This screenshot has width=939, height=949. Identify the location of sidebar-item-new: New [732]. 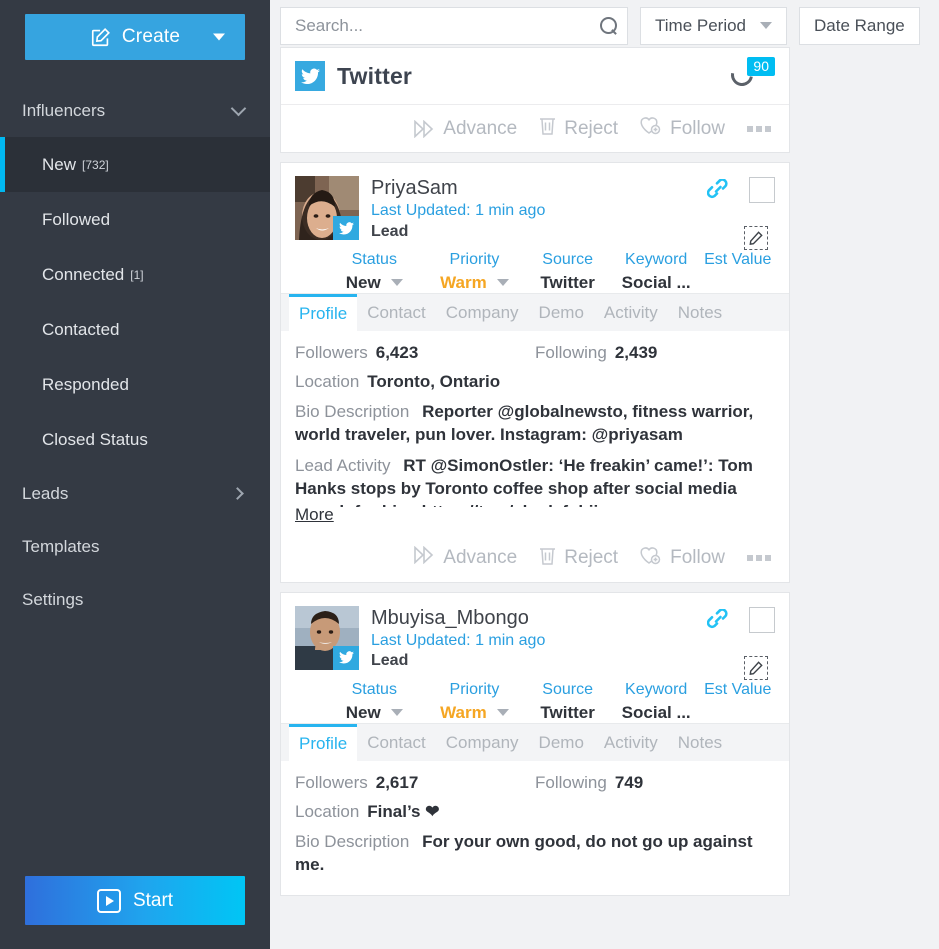
(135, 164).